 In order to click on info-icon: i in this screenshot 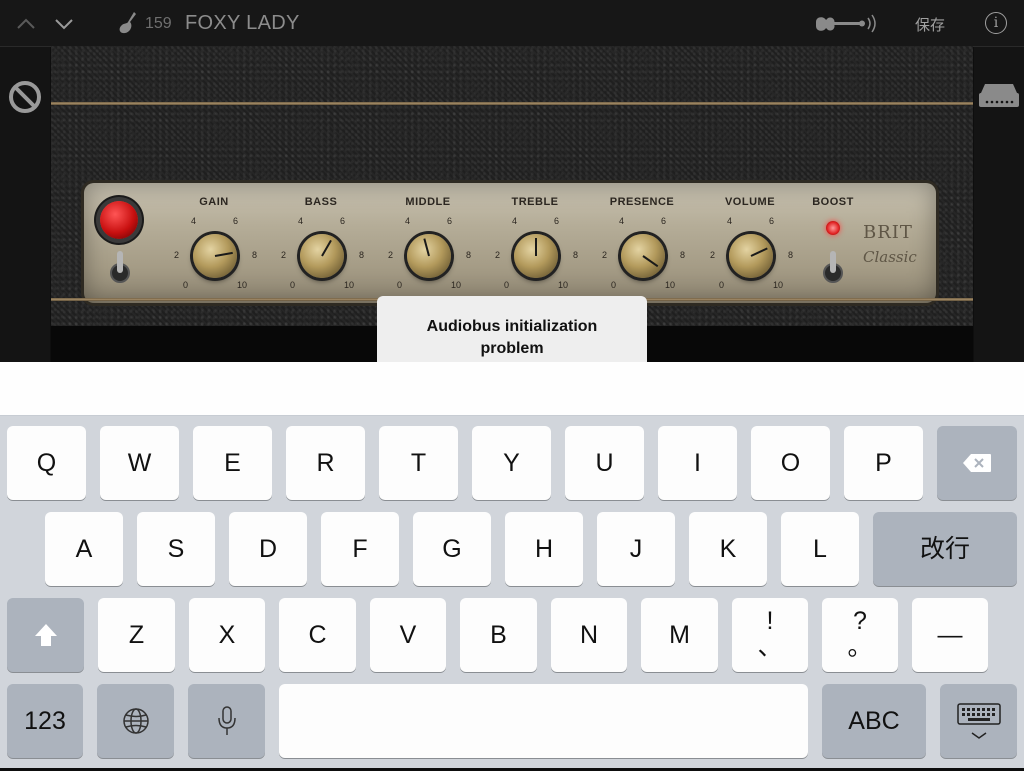, I will do `click(996, 23)`.